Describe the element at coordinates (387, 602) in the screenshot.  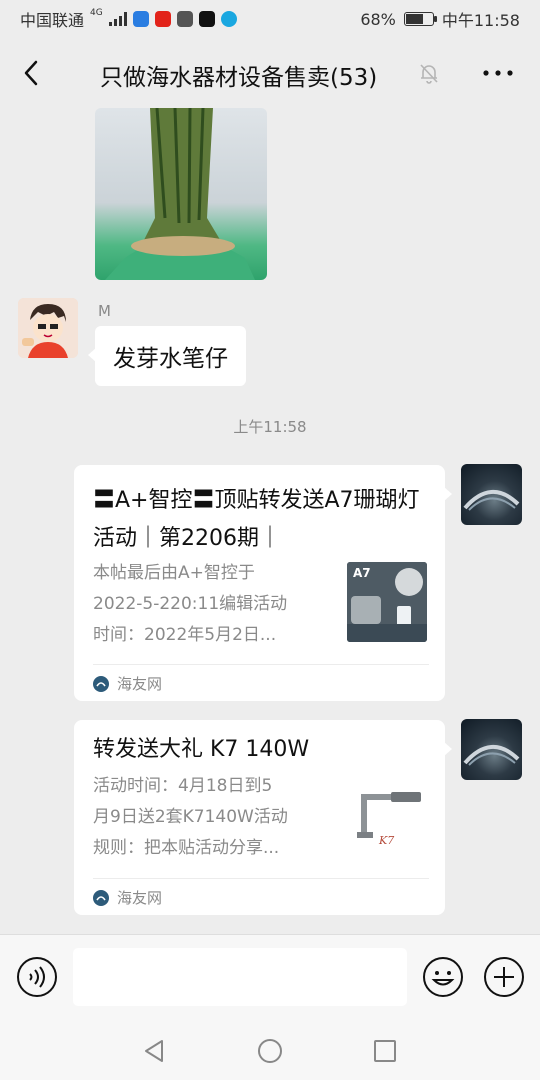
I see `card-thumbnail: A7` at that location.